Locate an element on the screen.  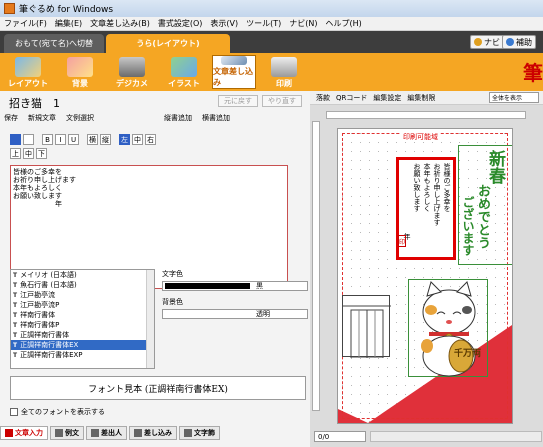
tab-sender: 差出人 is located at coordinates (106, 433).